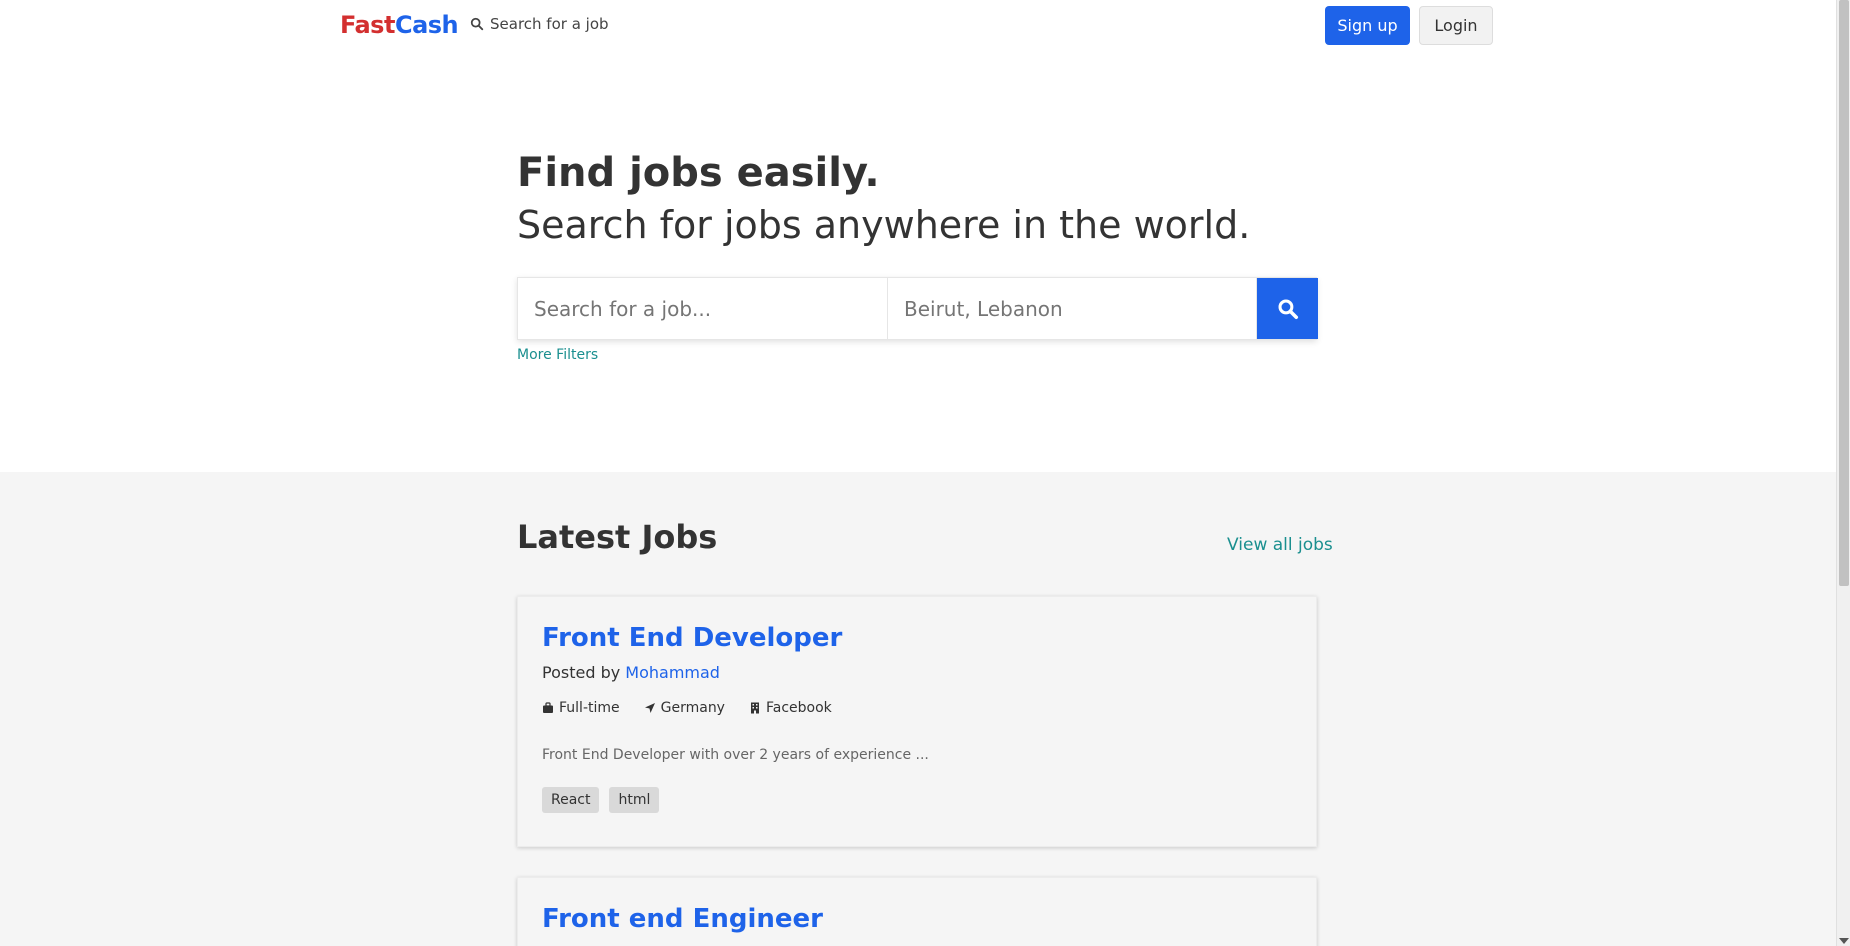  I want to click on login-button: Login, so click(1456, 25).